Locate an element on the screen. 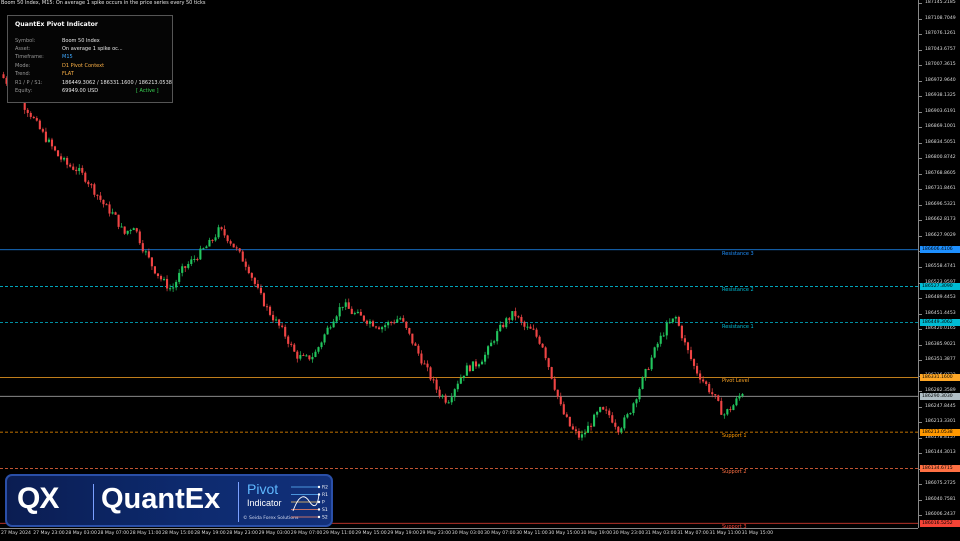  price-tick-label: 187007.3615 is located at coordinates (937, 65).